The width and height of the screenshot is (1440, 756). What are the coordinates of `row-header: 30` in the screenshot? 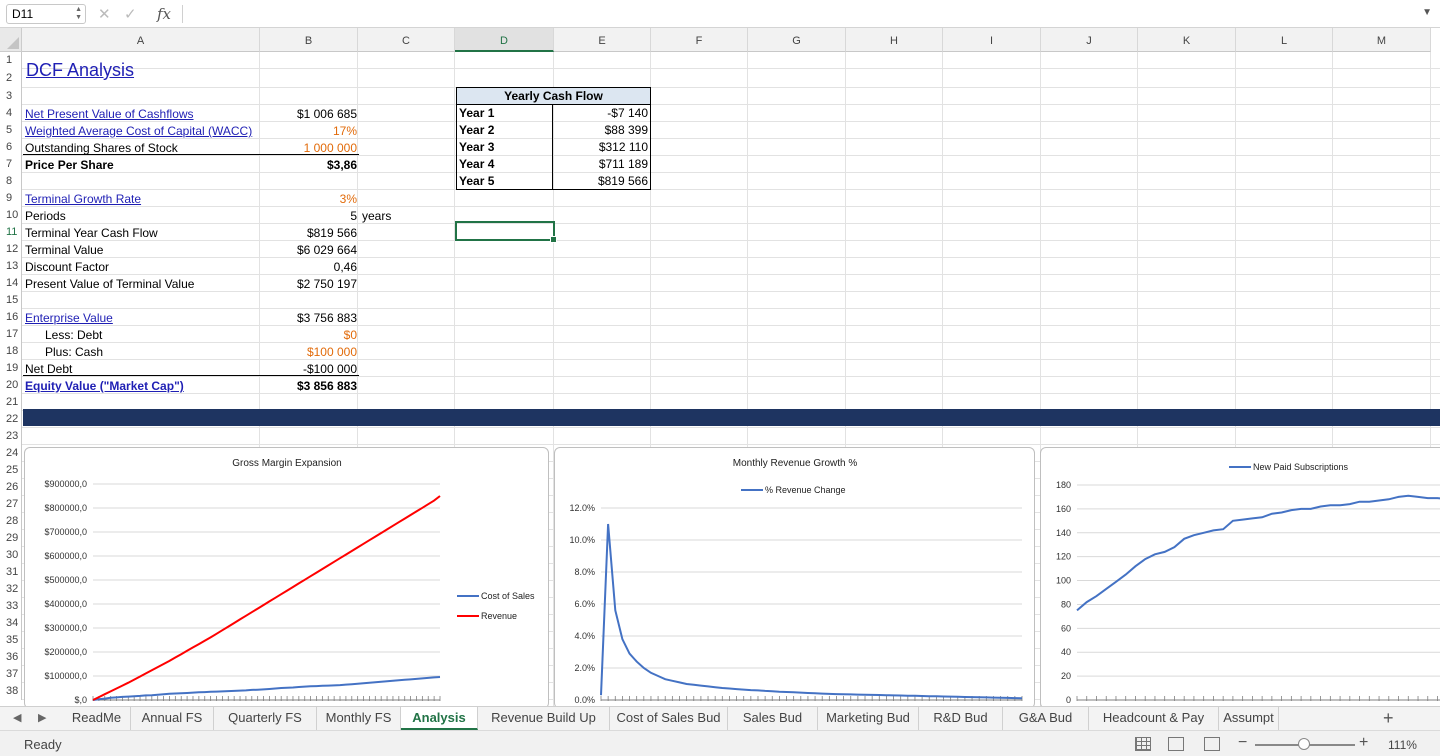 It's located at (11, 555).